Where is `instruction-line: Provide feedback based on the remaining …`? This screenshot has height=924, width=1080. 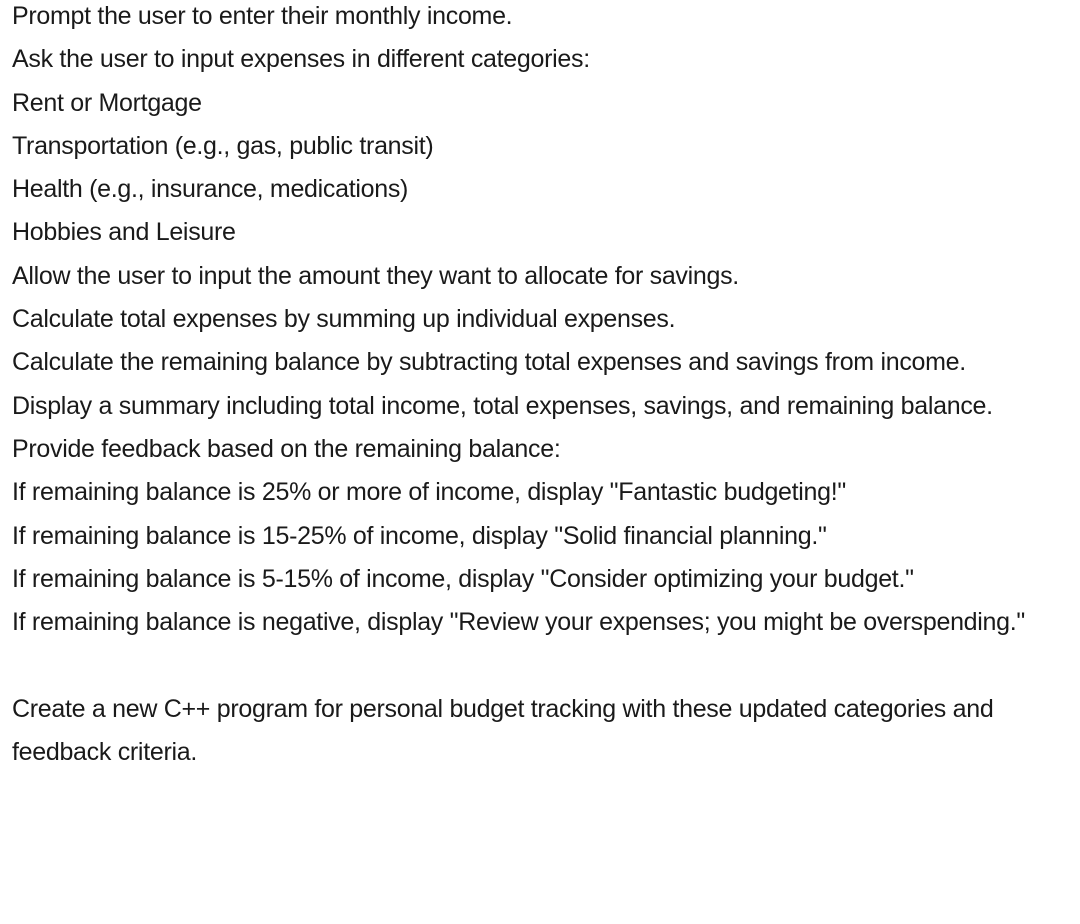 instruction-line: Provide feedback based on the remaining … is located at coordinates (286, 448).